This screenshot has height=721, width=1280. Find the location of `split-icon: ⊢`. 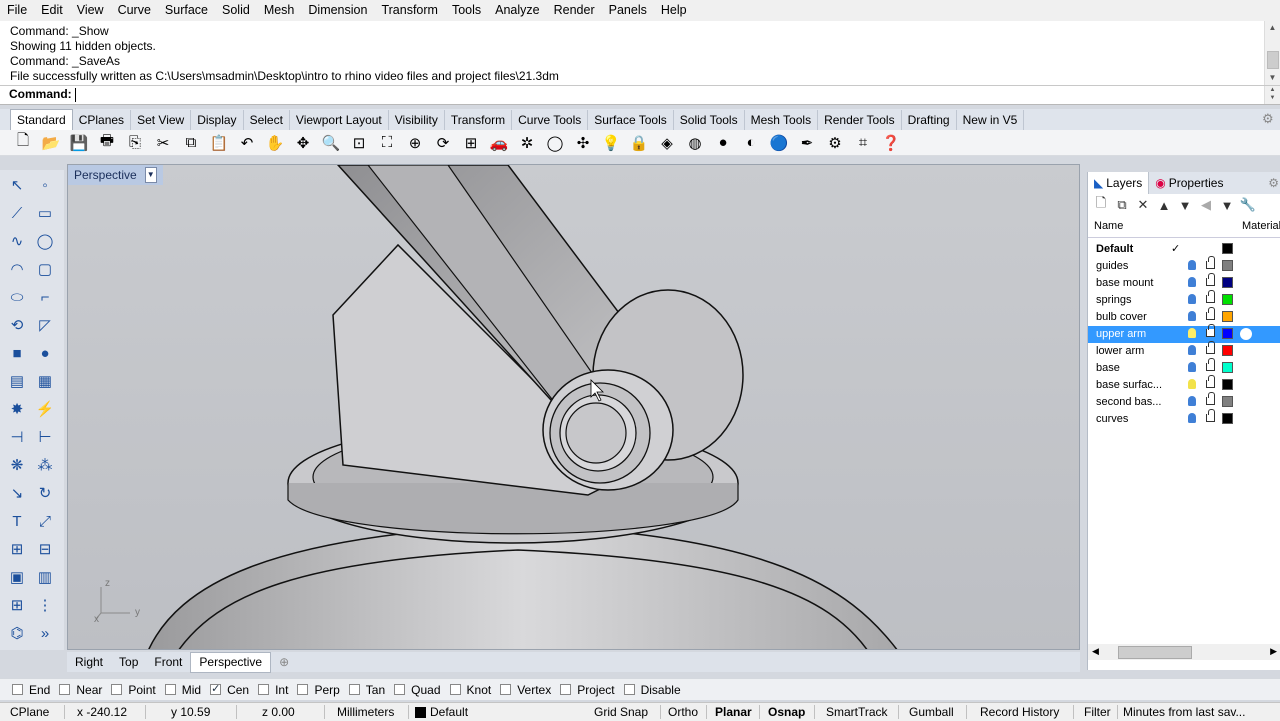

split-icon: ⊢ is located at coordinates (45, 437).